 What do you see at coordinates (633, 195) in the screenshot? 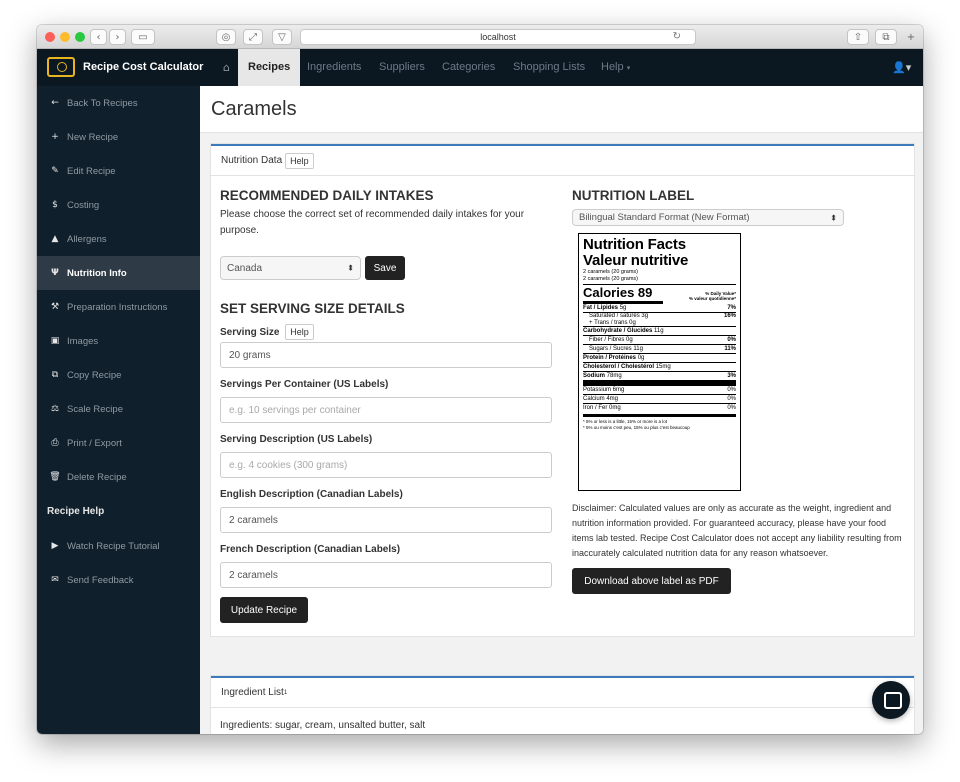
I see `nutrition-label-heading: NUTRITION LABEL` at bounding box center [633, 195].